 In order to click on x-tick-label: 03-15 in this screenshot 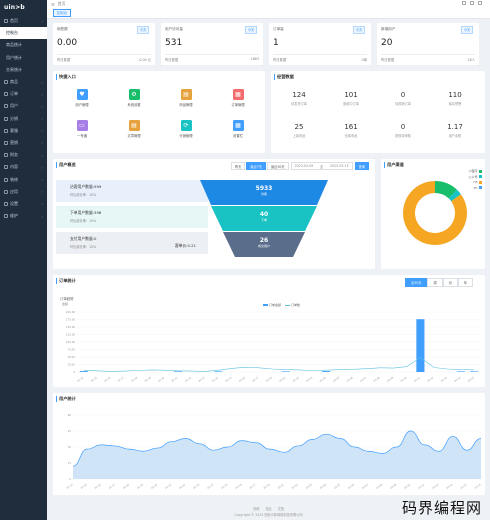, I will do `click(471, 379)`.